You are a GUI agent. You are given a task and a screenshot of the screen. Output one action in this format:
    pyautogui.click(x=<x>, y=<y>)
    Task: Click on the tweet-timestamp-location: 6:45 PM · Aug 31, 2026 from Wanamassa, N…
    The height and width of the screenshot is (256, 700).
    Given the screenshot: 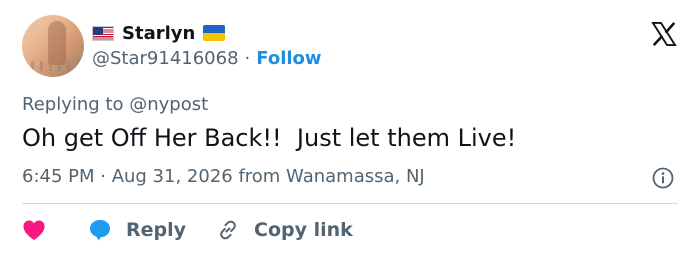 What is the action you would take?
    pyautogui.click(x=223, y=176)
    